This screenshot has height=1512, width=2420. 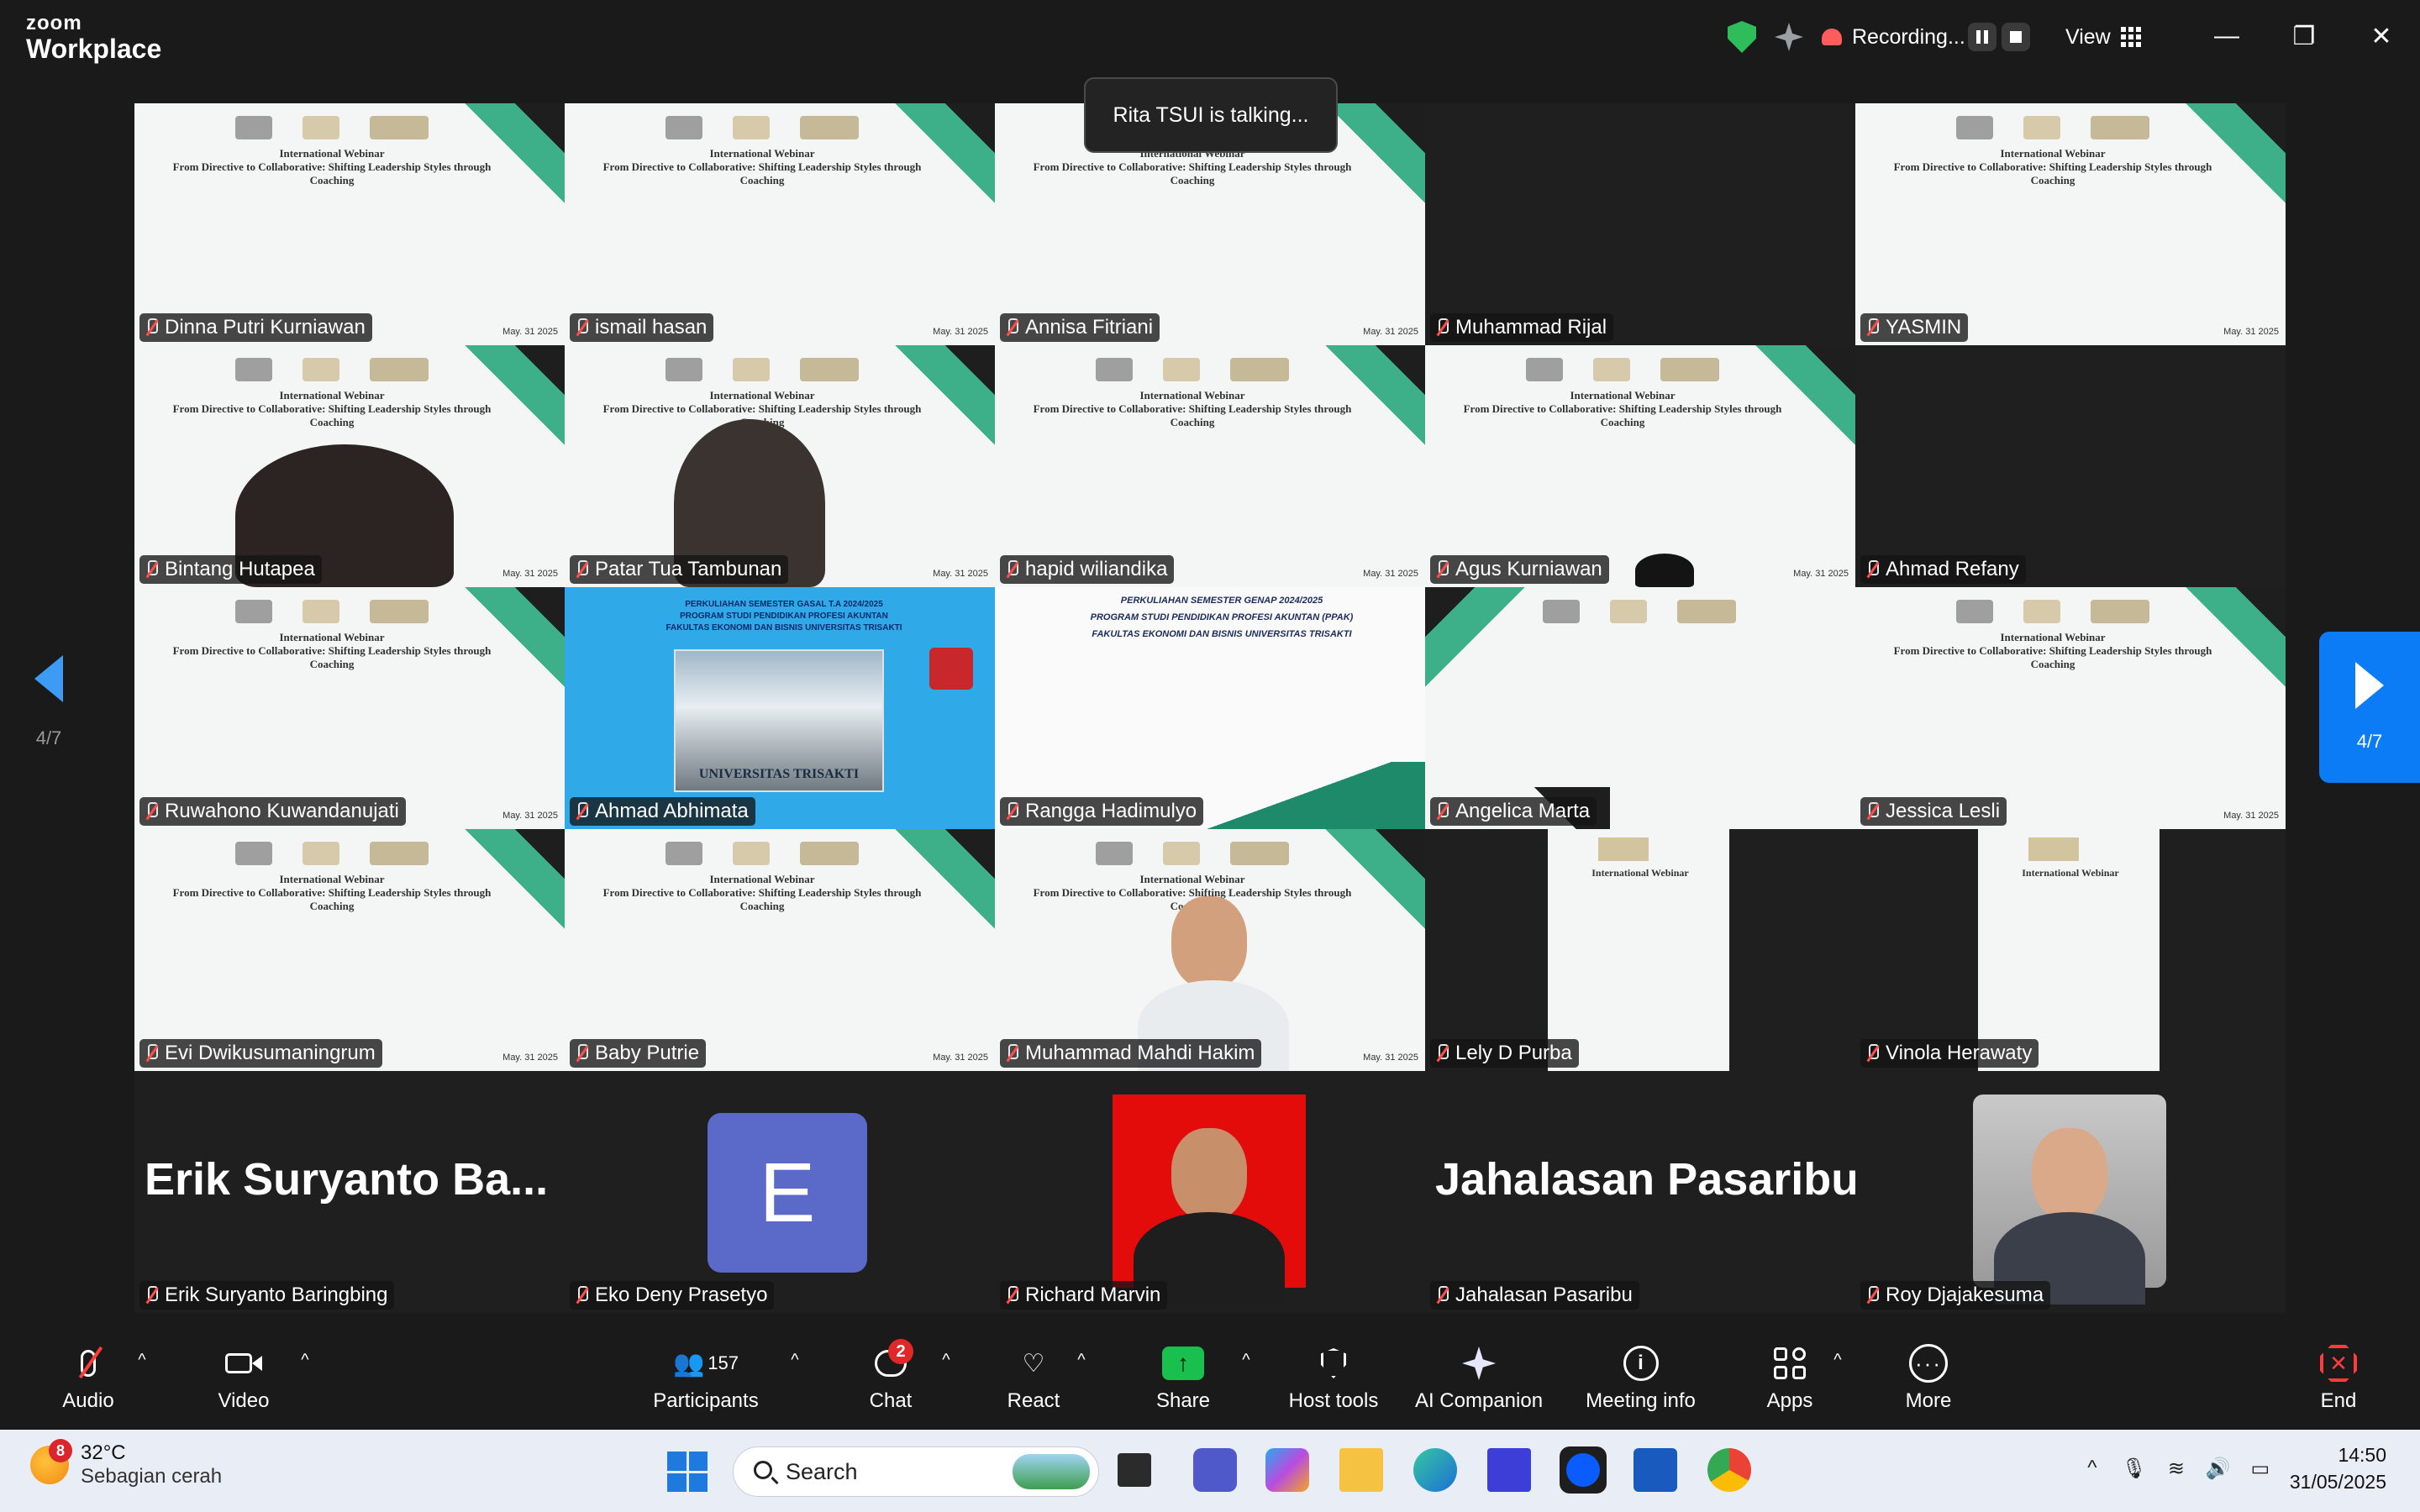 I want to click on end-meeting-button: ✕ End, so click(x=2338, y=1382).